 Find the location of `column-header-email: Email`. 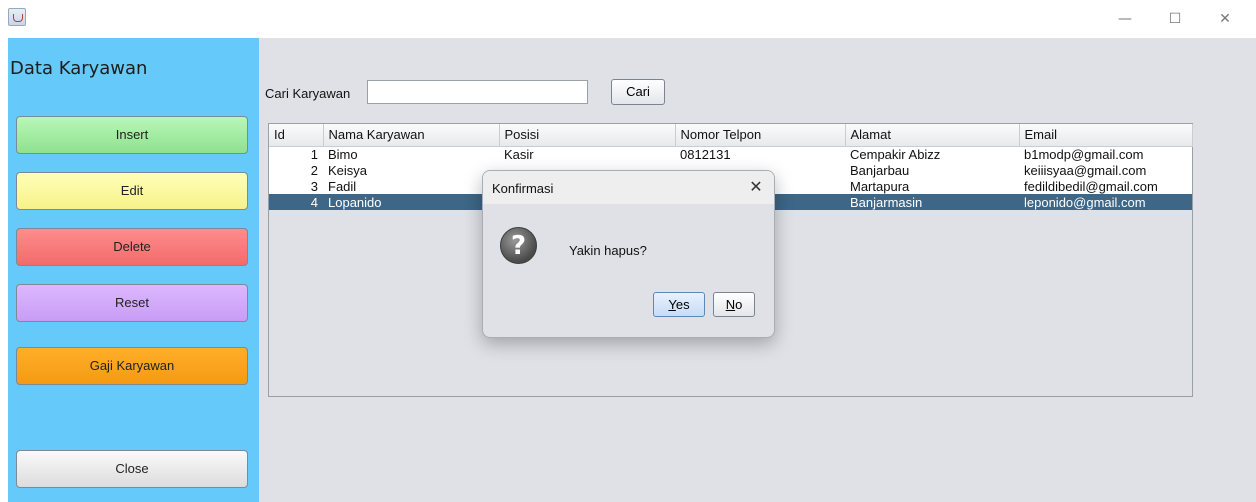

column-header-email: Email is located at coordinates (1106, 135).